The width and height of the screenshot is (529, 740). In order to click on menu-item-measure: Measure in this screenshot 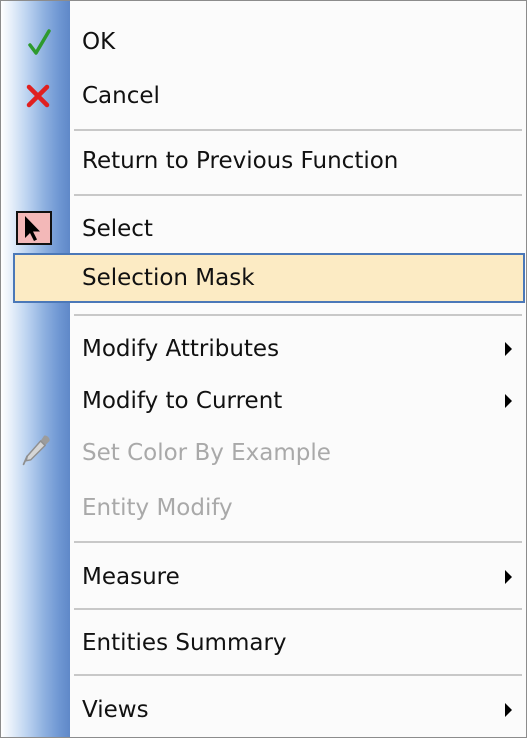, I will do `click(263, 577)`.